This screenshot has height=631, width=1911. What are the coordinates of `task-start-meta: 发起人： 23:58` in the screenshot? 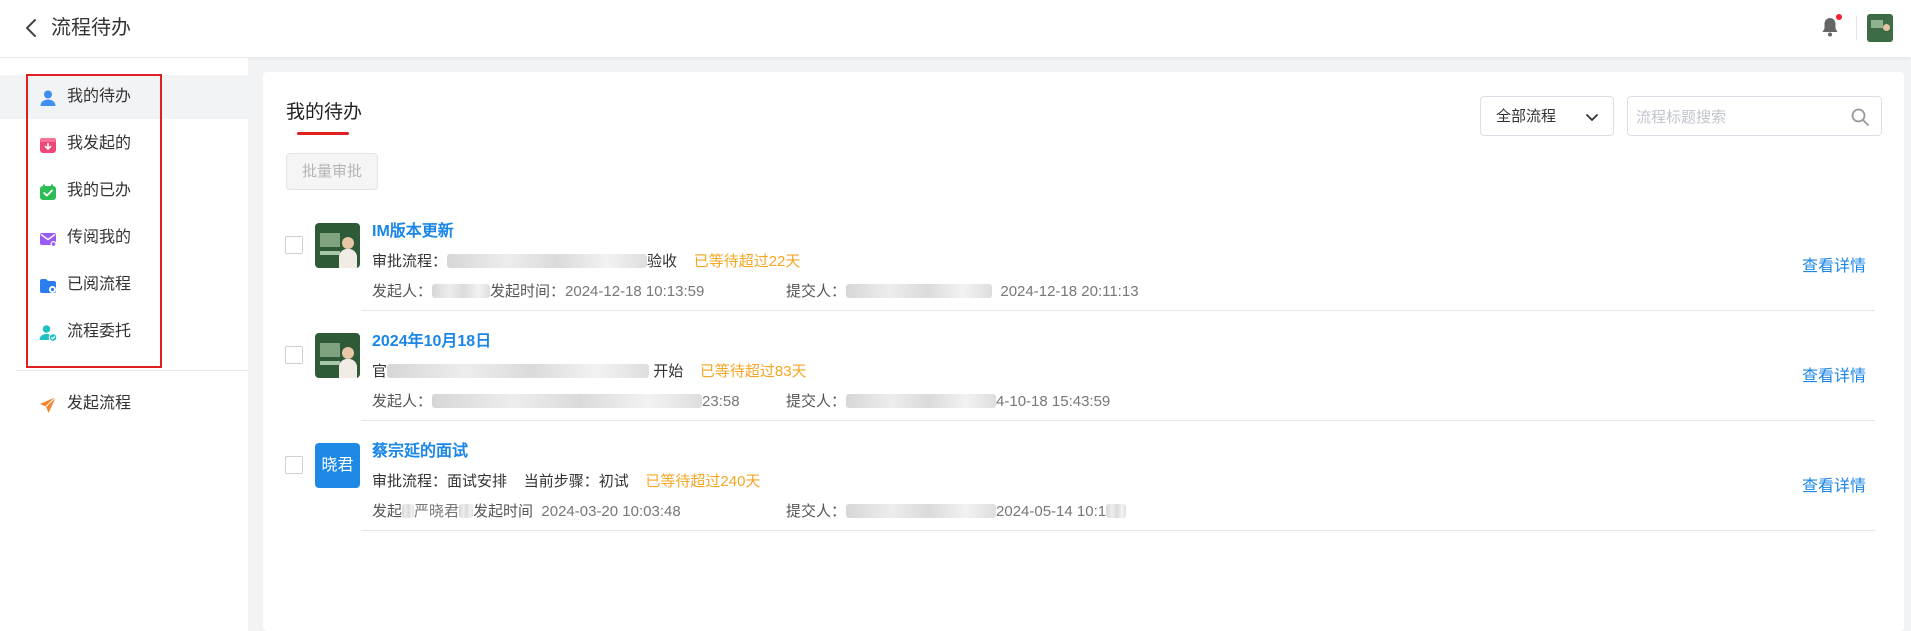 It's located at (556, 402).